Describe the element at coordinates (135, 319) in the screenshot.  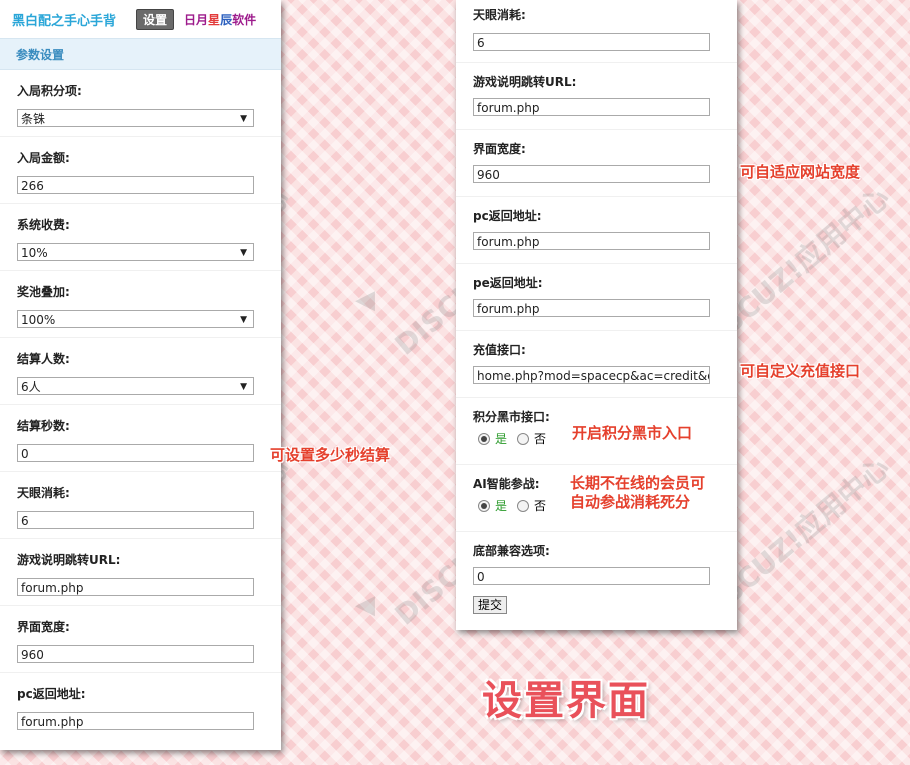
I see `pool-stack-select: 100% ▼` at that location.